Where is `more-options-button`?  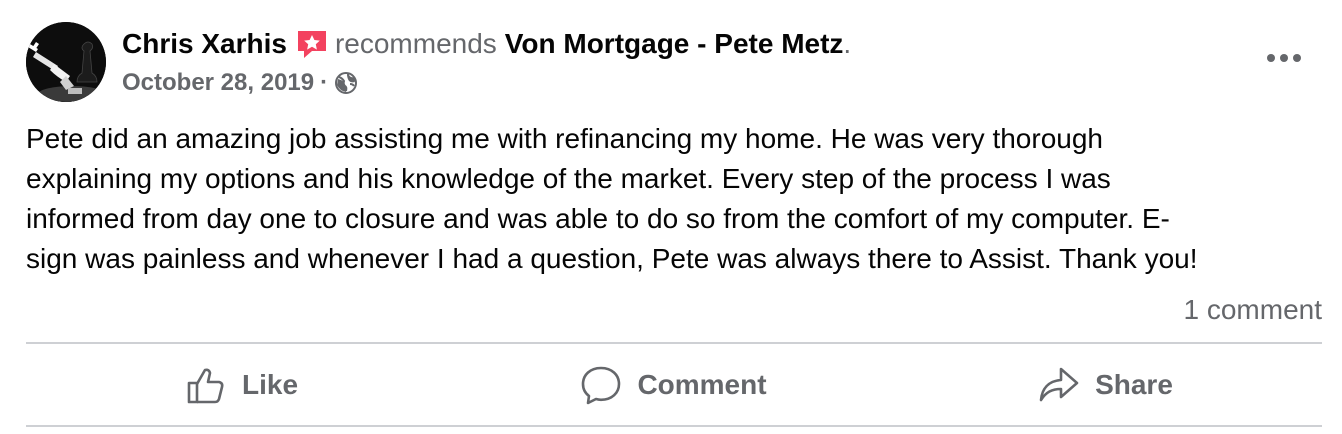
more-options-button is located at coordinates (1284, 58).